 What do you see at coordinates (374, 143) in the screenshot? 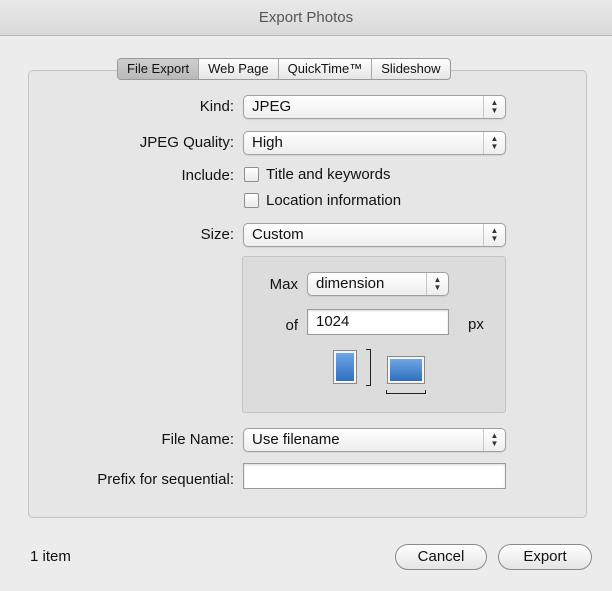
I see `jpeg-quality-popup: High ▲ ▼` at bounding box center [374, 143].